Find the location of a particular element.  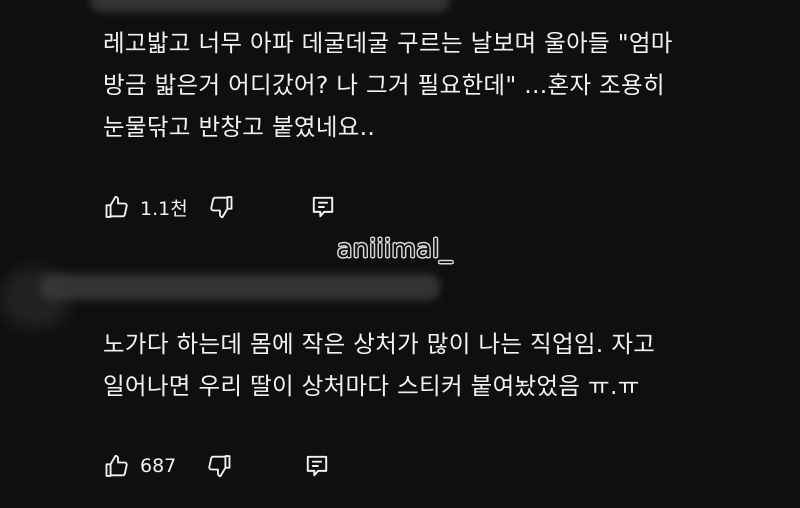

watermark: aniiimal_ is located at coordinates (395, 248).